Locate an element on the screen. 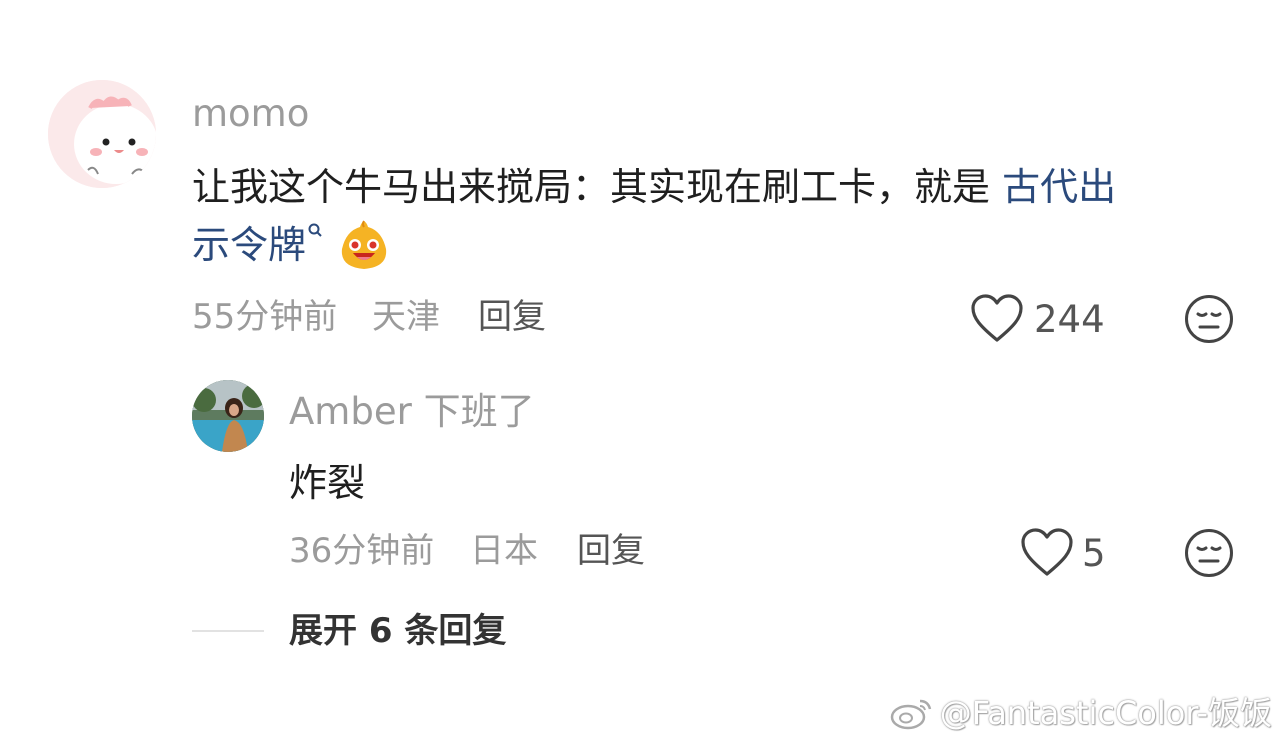  comment-link-line1: 古代出 is located at coordinates (1059, 187).